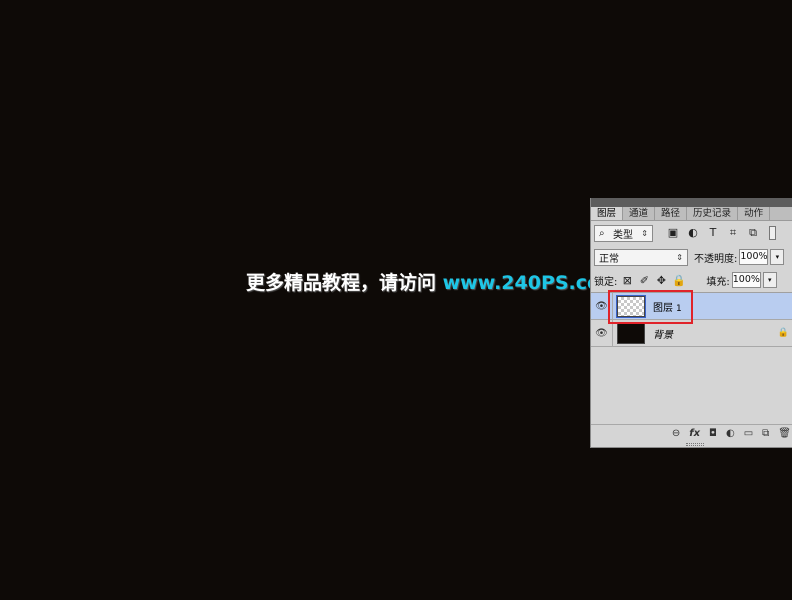 The height and width of the screenshot is (600, 792). I want to click on blend-mode-value: 正常, so click(609, 259).